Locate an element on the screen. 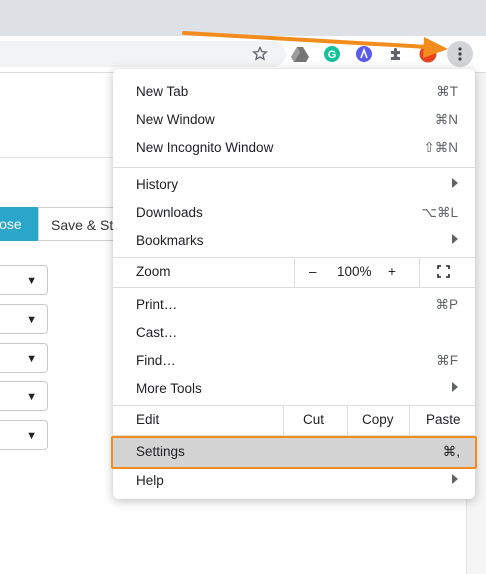 This screenshot has height=574, width=486. zoom-label: Zoom is located at coordinates (153, 271).